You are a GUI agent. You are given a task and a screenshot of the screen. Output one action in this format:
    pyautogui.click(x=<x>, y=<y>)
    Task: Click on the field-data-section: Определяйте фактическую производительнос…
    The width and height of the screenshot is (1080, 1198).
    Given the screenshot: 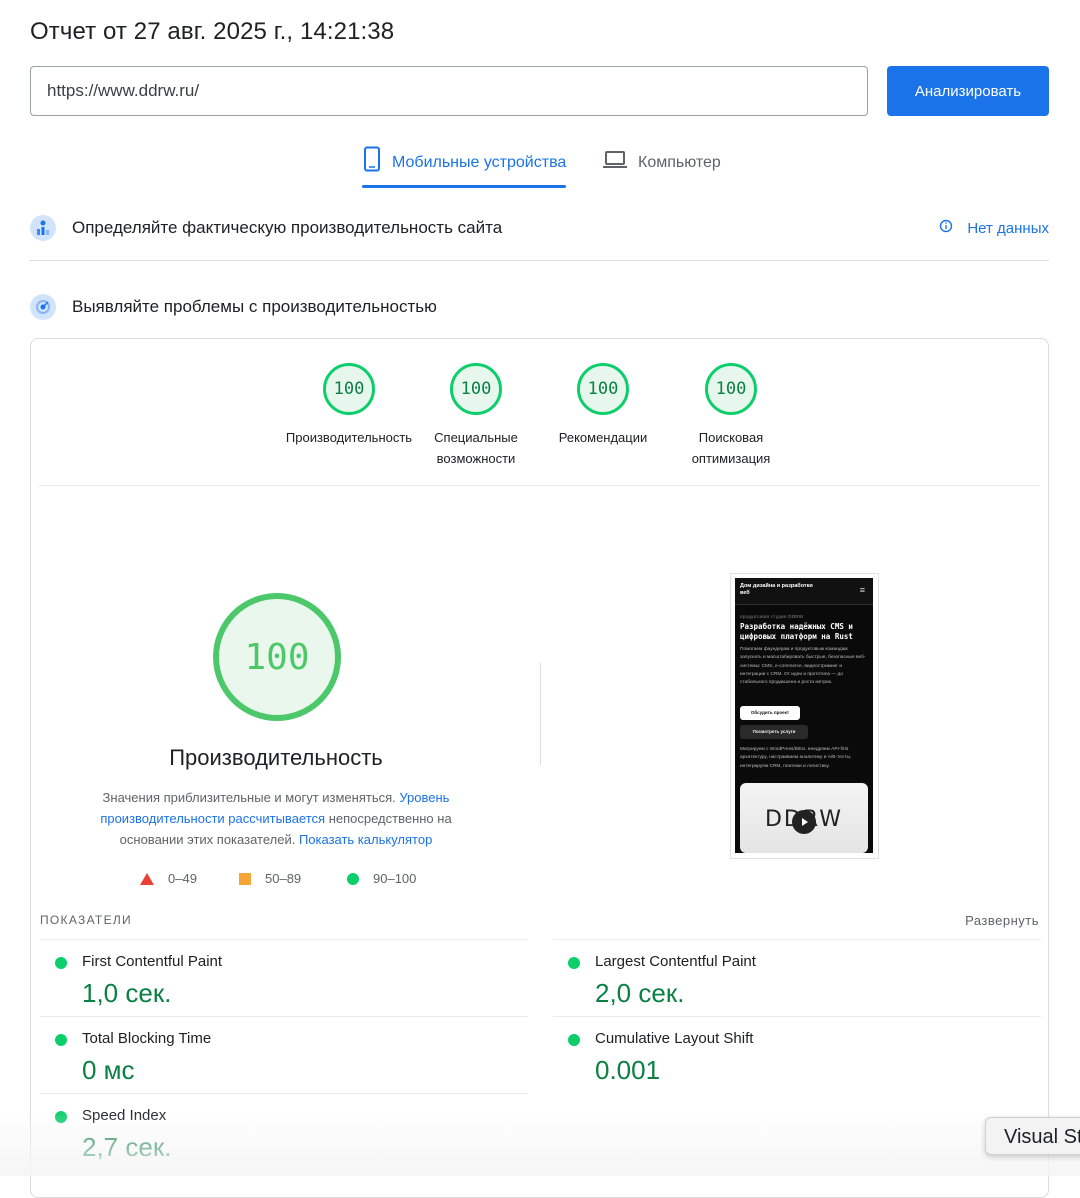 What is the action you would take?
    pyautogui.click(x=539, y=228)
    